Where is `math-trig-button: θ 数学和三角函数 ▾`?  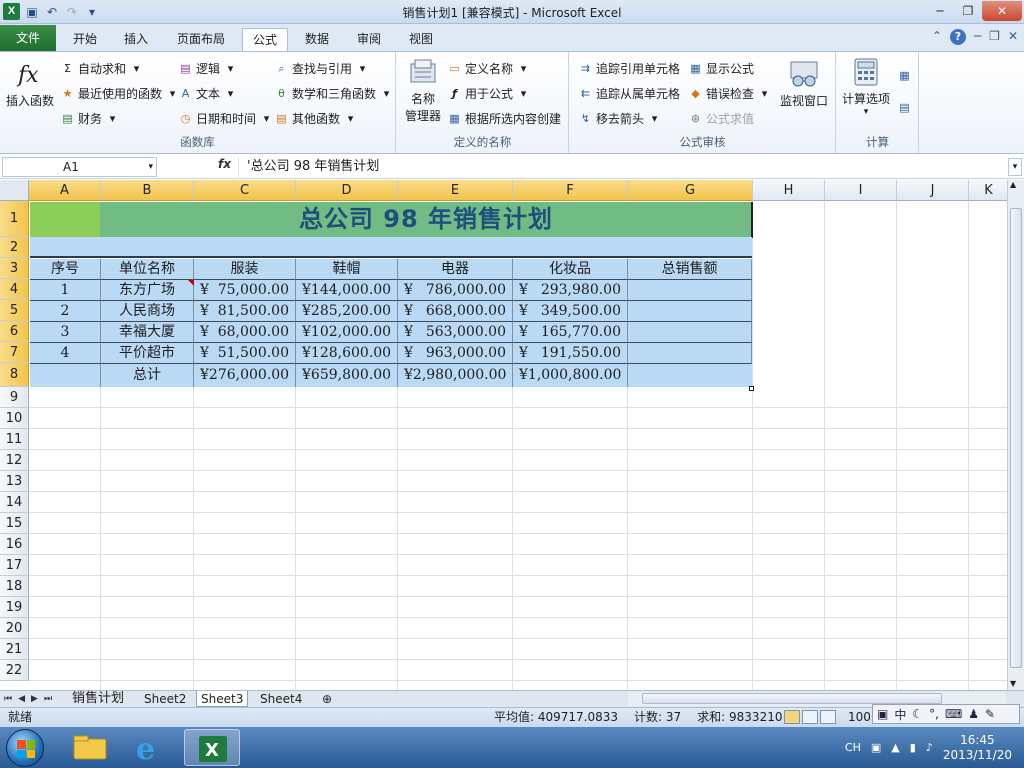
math-trig-button: θ 数学和三角函数 ▾ is located at coordinates (334, 93).